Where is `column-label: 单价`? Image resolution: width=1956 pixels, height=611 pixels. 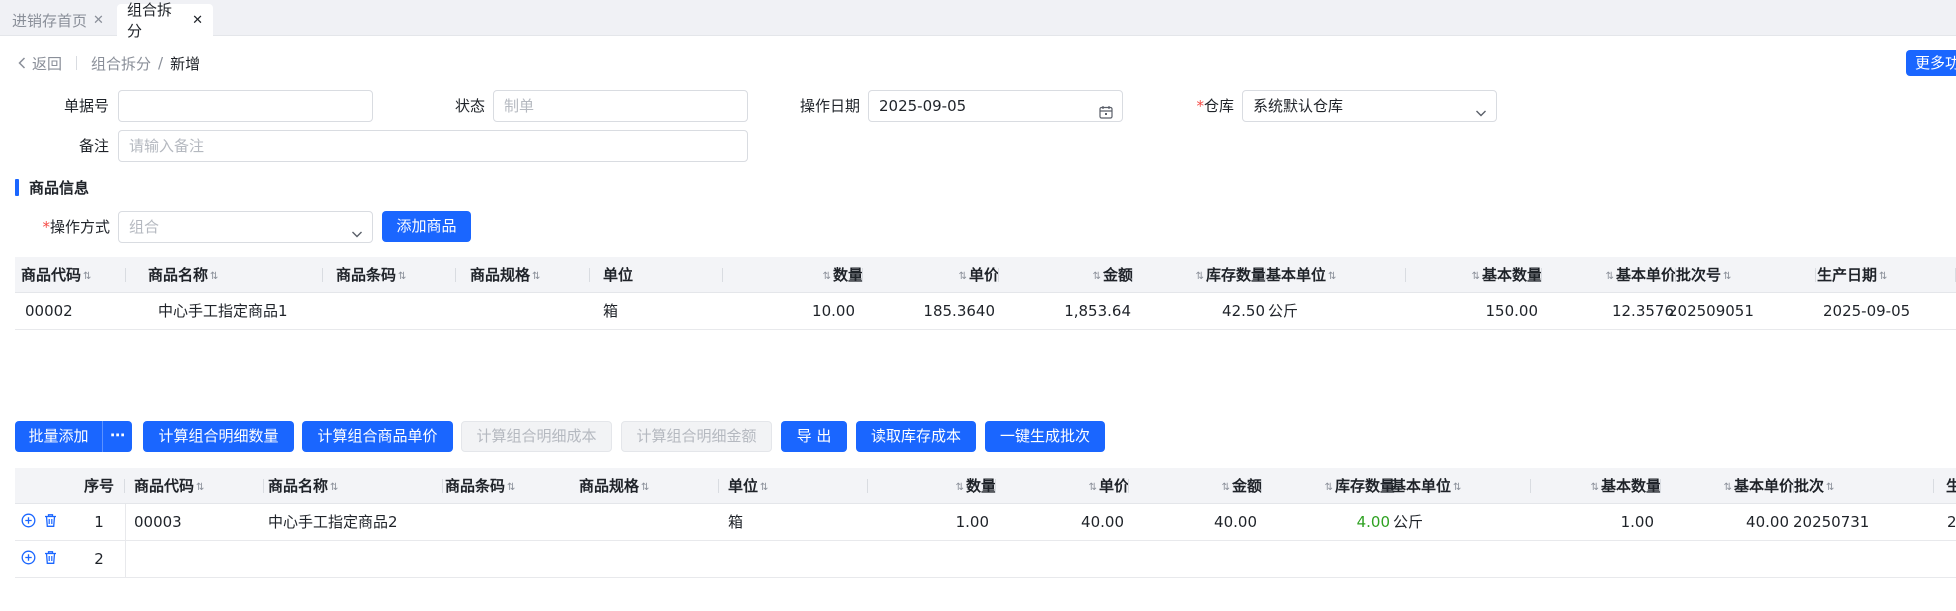 column-label: 单价 is located at coordinates (983, 275).